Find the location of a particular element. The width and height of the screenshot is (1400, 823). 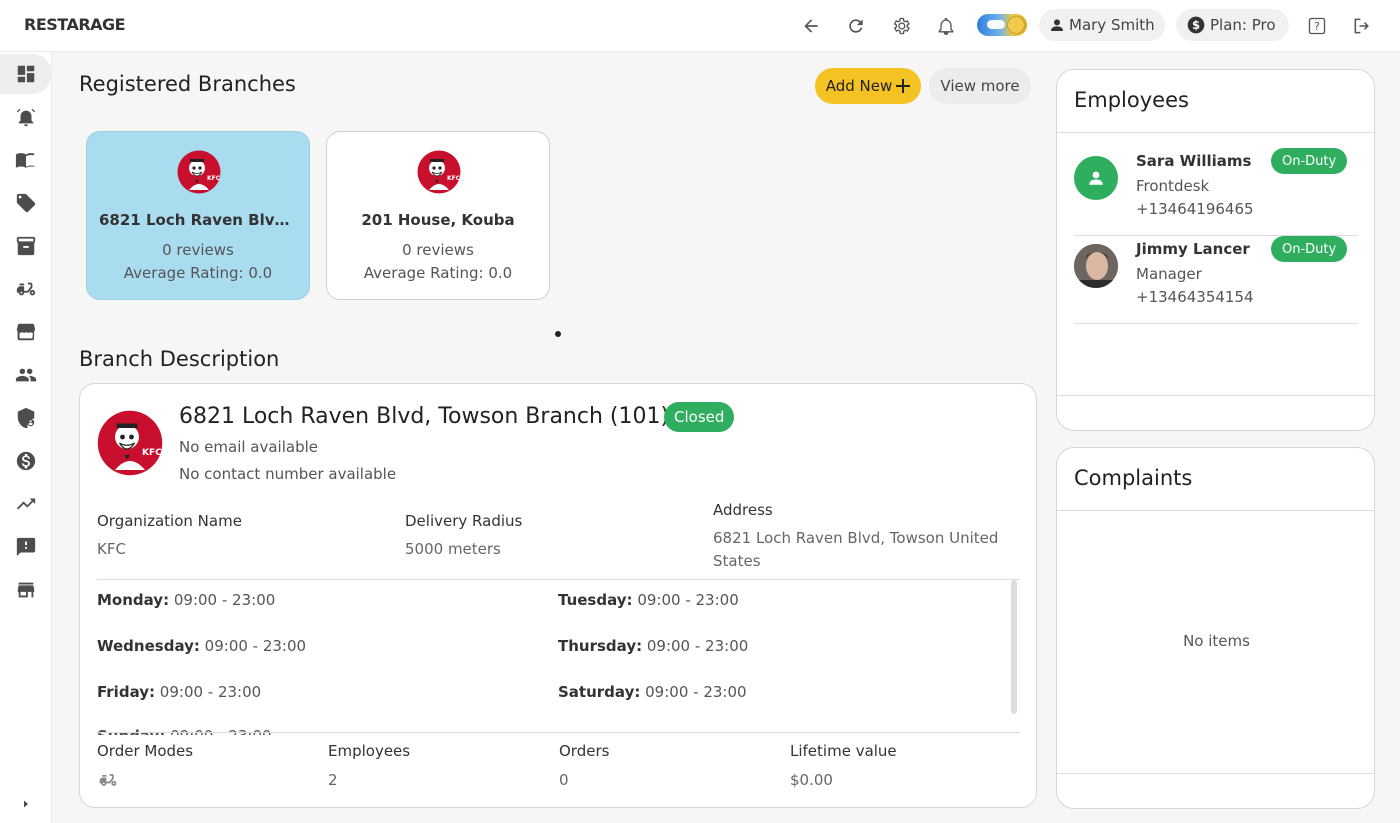

plan-button: $ Plan: Pro is located at coordinates (1232, 25).